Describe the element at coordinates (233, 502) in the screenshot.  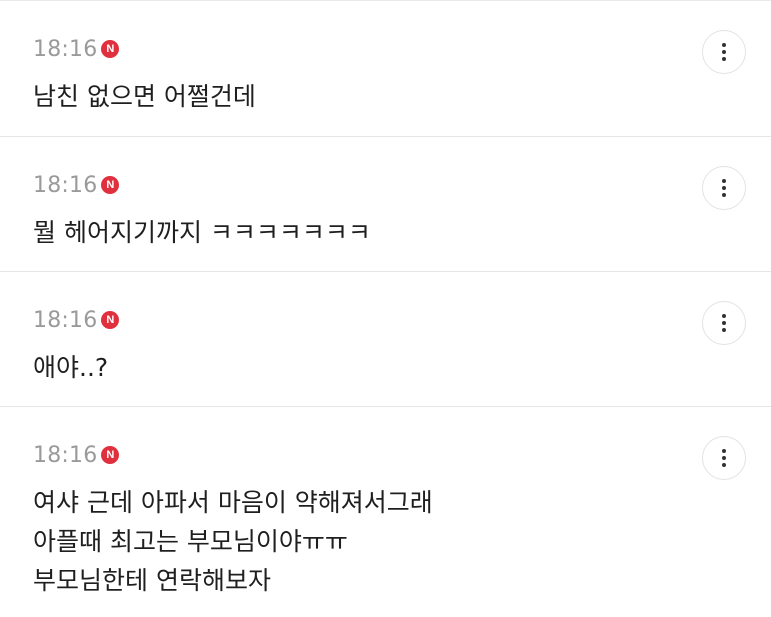
I see `comment-line: 여샤 근데 아파서 마음이 약해져서그래` at that location.